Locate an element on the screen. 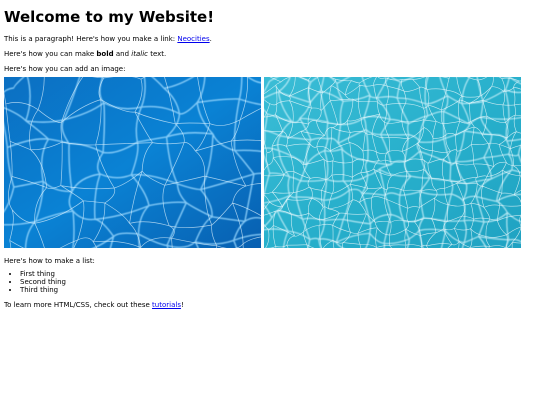 This screenshot has width=540, height=405. list-paragraph: Here's how to make a list: is located at coordinates (49, 260).